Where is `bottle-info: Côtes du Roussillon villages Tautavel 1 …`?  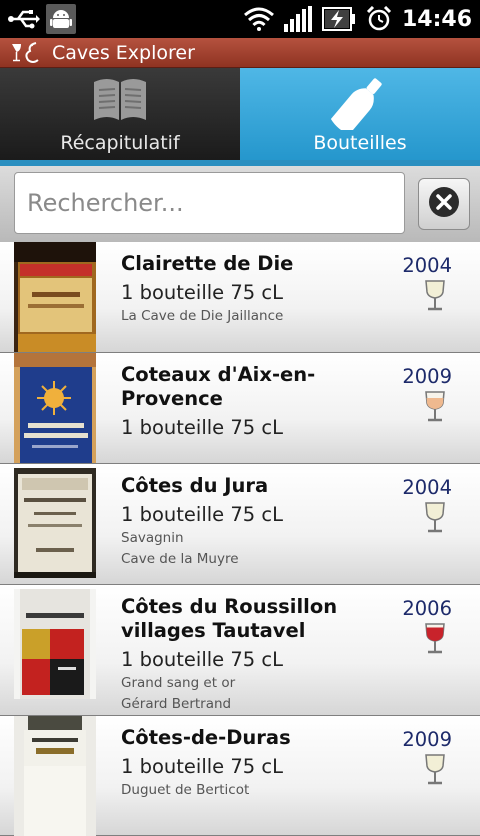 bottle-info: Côtes du Roussillon villages Tautavel 1 … is located at coordinates (251, 655).